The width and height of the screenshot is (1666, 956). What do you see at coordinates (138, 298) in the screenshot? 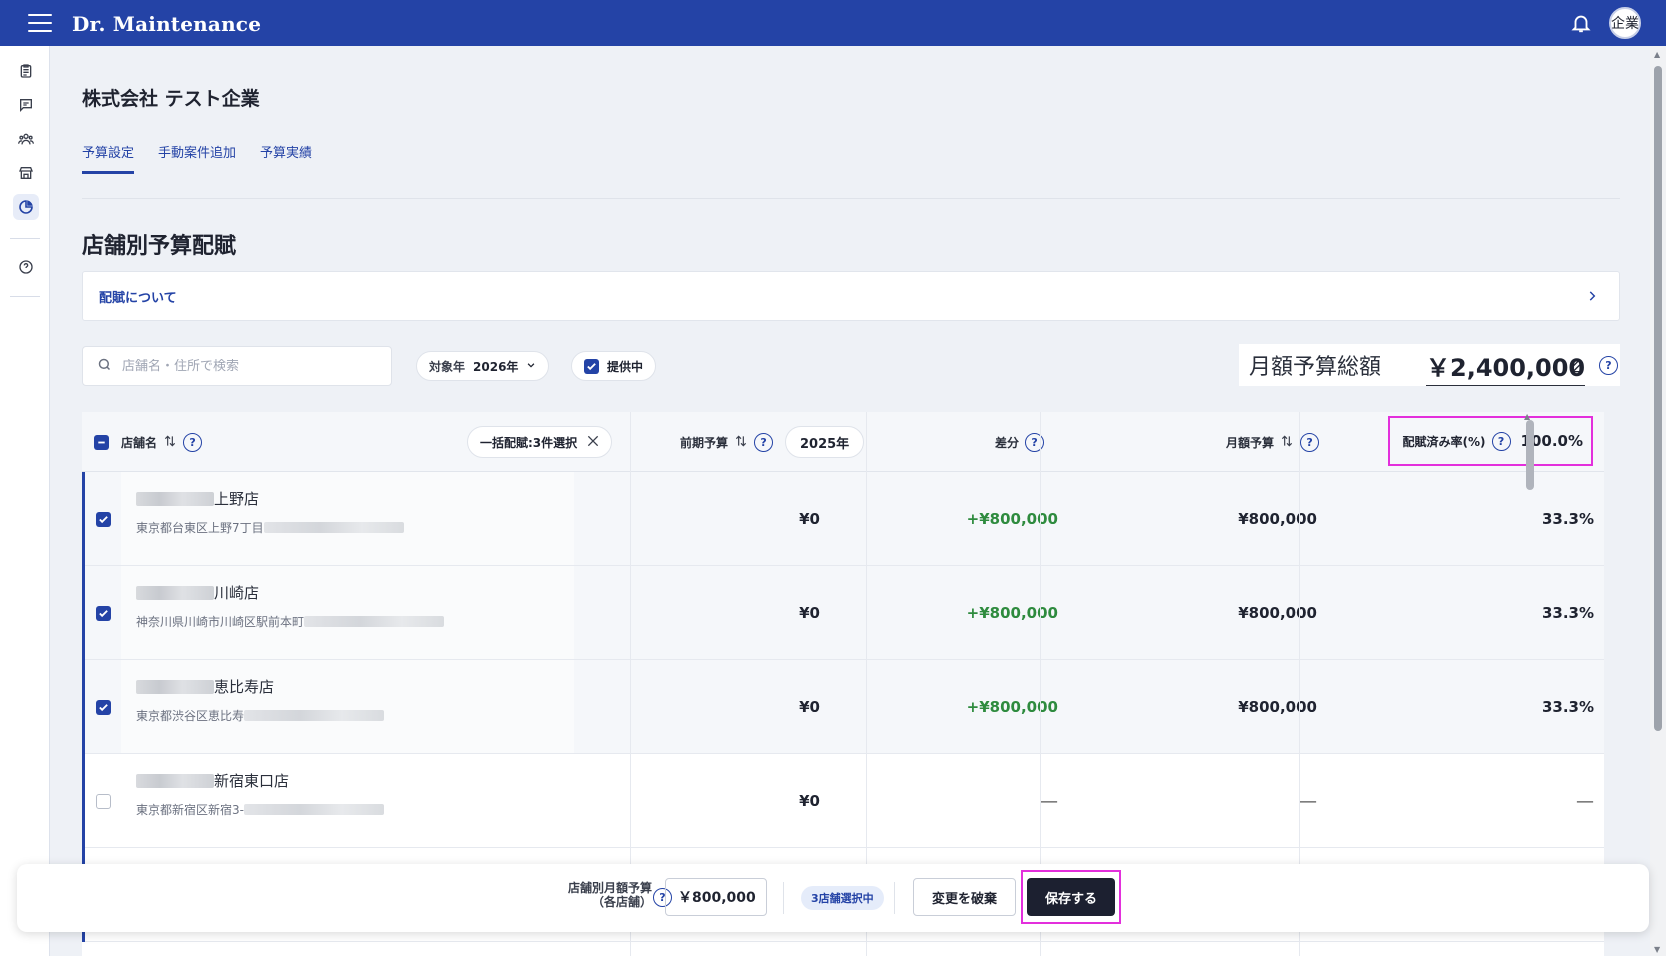
I see `info-link-label: 配賦について` at bounding box center [138, 298].